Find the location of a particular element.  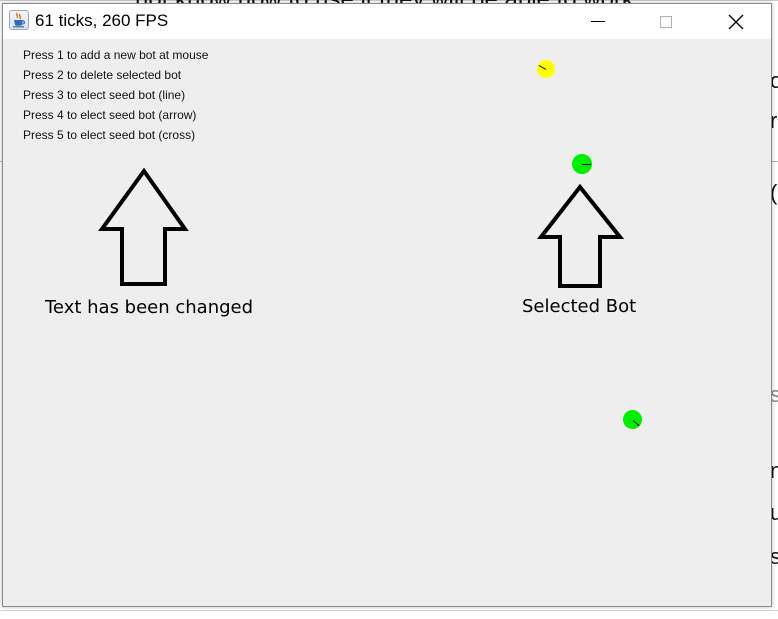

maximize-button is located at coordinates (666, 21).